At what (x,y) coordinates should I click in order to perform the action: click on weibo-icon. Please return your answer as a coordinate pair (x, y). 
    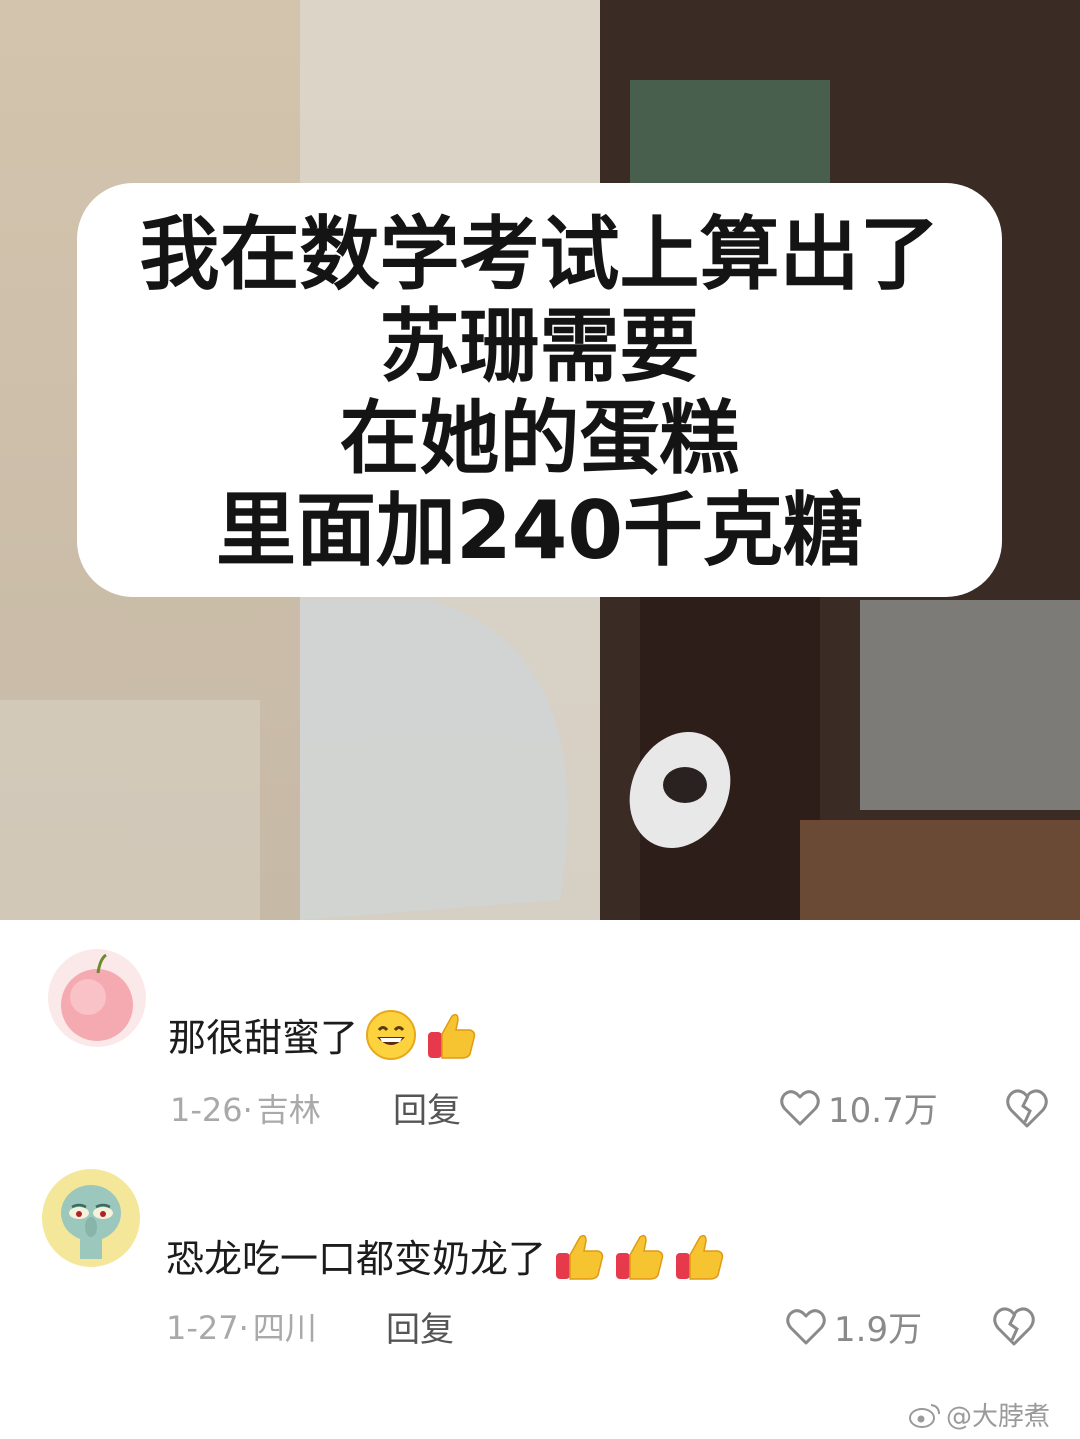
    Looking at the image, I should click on (924, 1415).